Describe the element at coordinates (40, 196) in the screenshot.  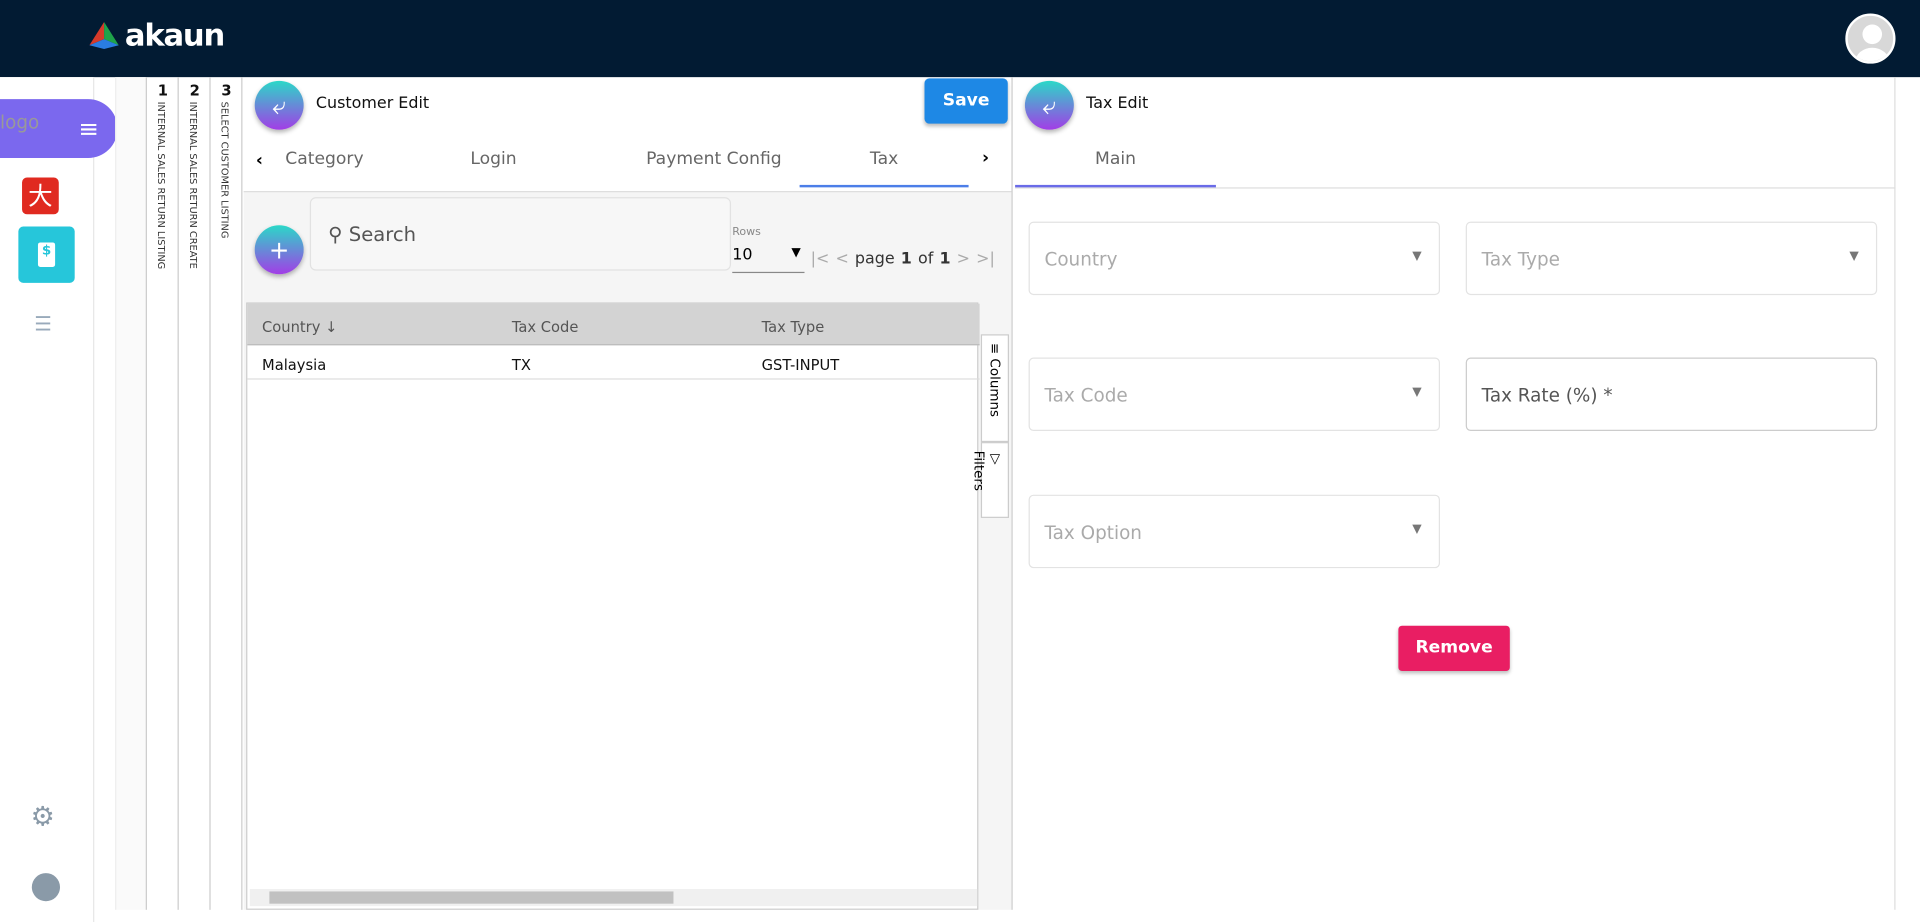
I see `app-red-icon: 大` at that location.